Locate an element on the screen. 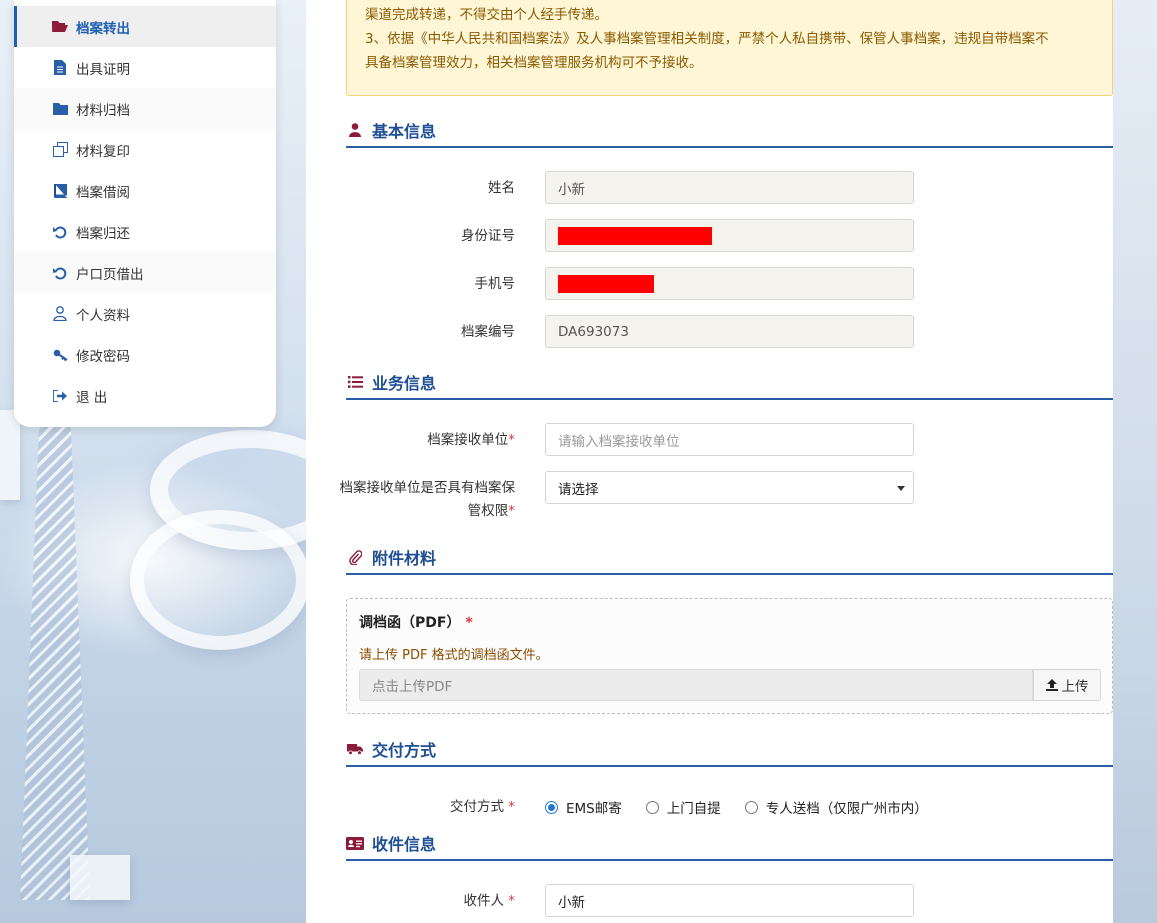 The width and height of the screenshot is (1157, 923). section-business-info: 业务信息 is located at coordinates (729, 383).